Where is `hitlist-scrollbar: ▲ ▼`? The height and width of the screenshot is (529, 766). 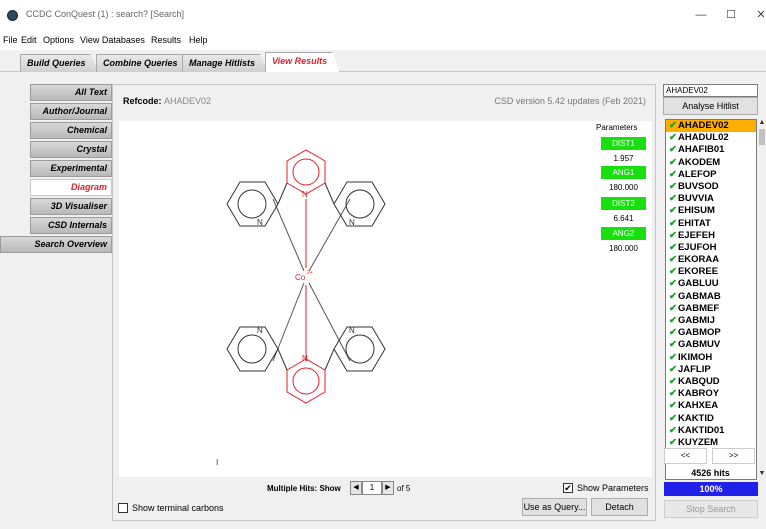
hitlist-scrollbar: ▲ ▼ is located at coordinates (762, 299).